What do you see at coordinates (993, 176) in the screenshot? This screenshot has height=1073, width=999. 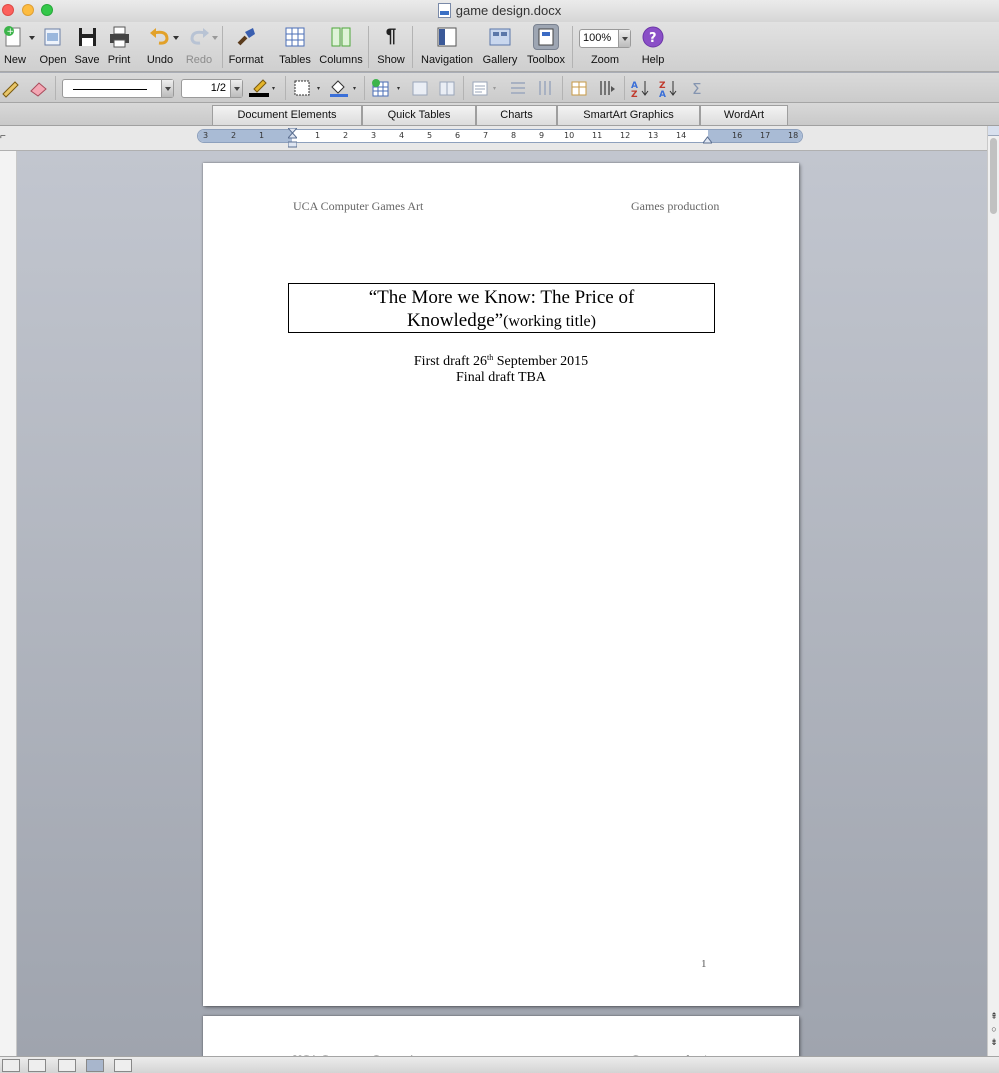 I see `scrollbar-thumb` at bounding box center [993, 176].